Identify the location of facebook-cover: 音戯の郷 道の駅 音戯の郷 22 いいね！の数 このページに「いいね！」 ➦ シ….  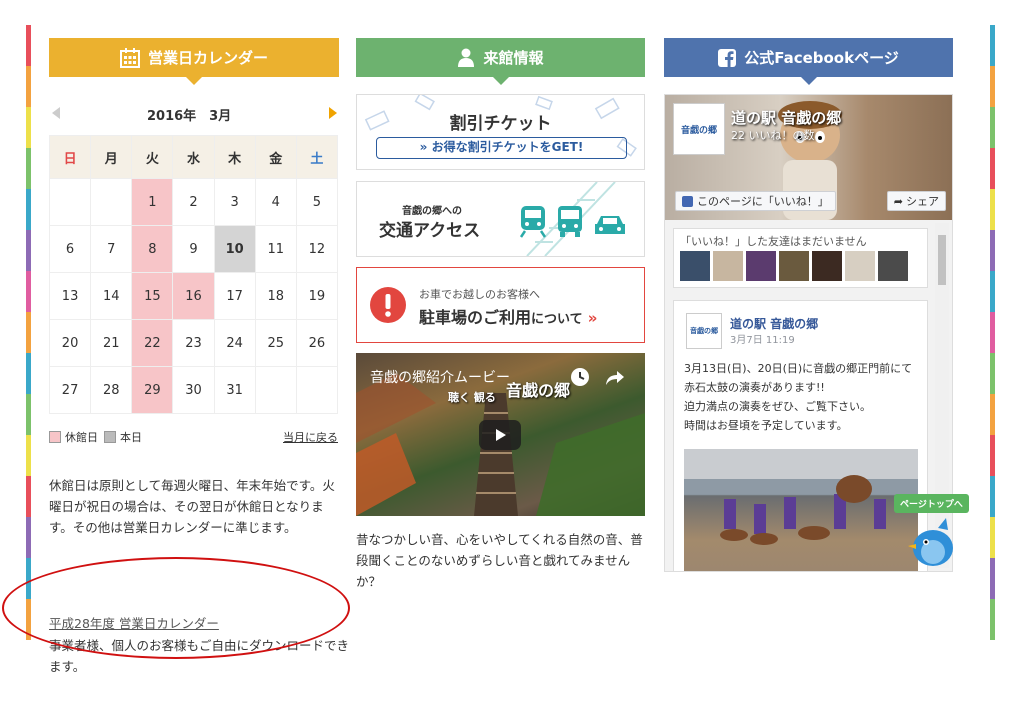
(808, 157).